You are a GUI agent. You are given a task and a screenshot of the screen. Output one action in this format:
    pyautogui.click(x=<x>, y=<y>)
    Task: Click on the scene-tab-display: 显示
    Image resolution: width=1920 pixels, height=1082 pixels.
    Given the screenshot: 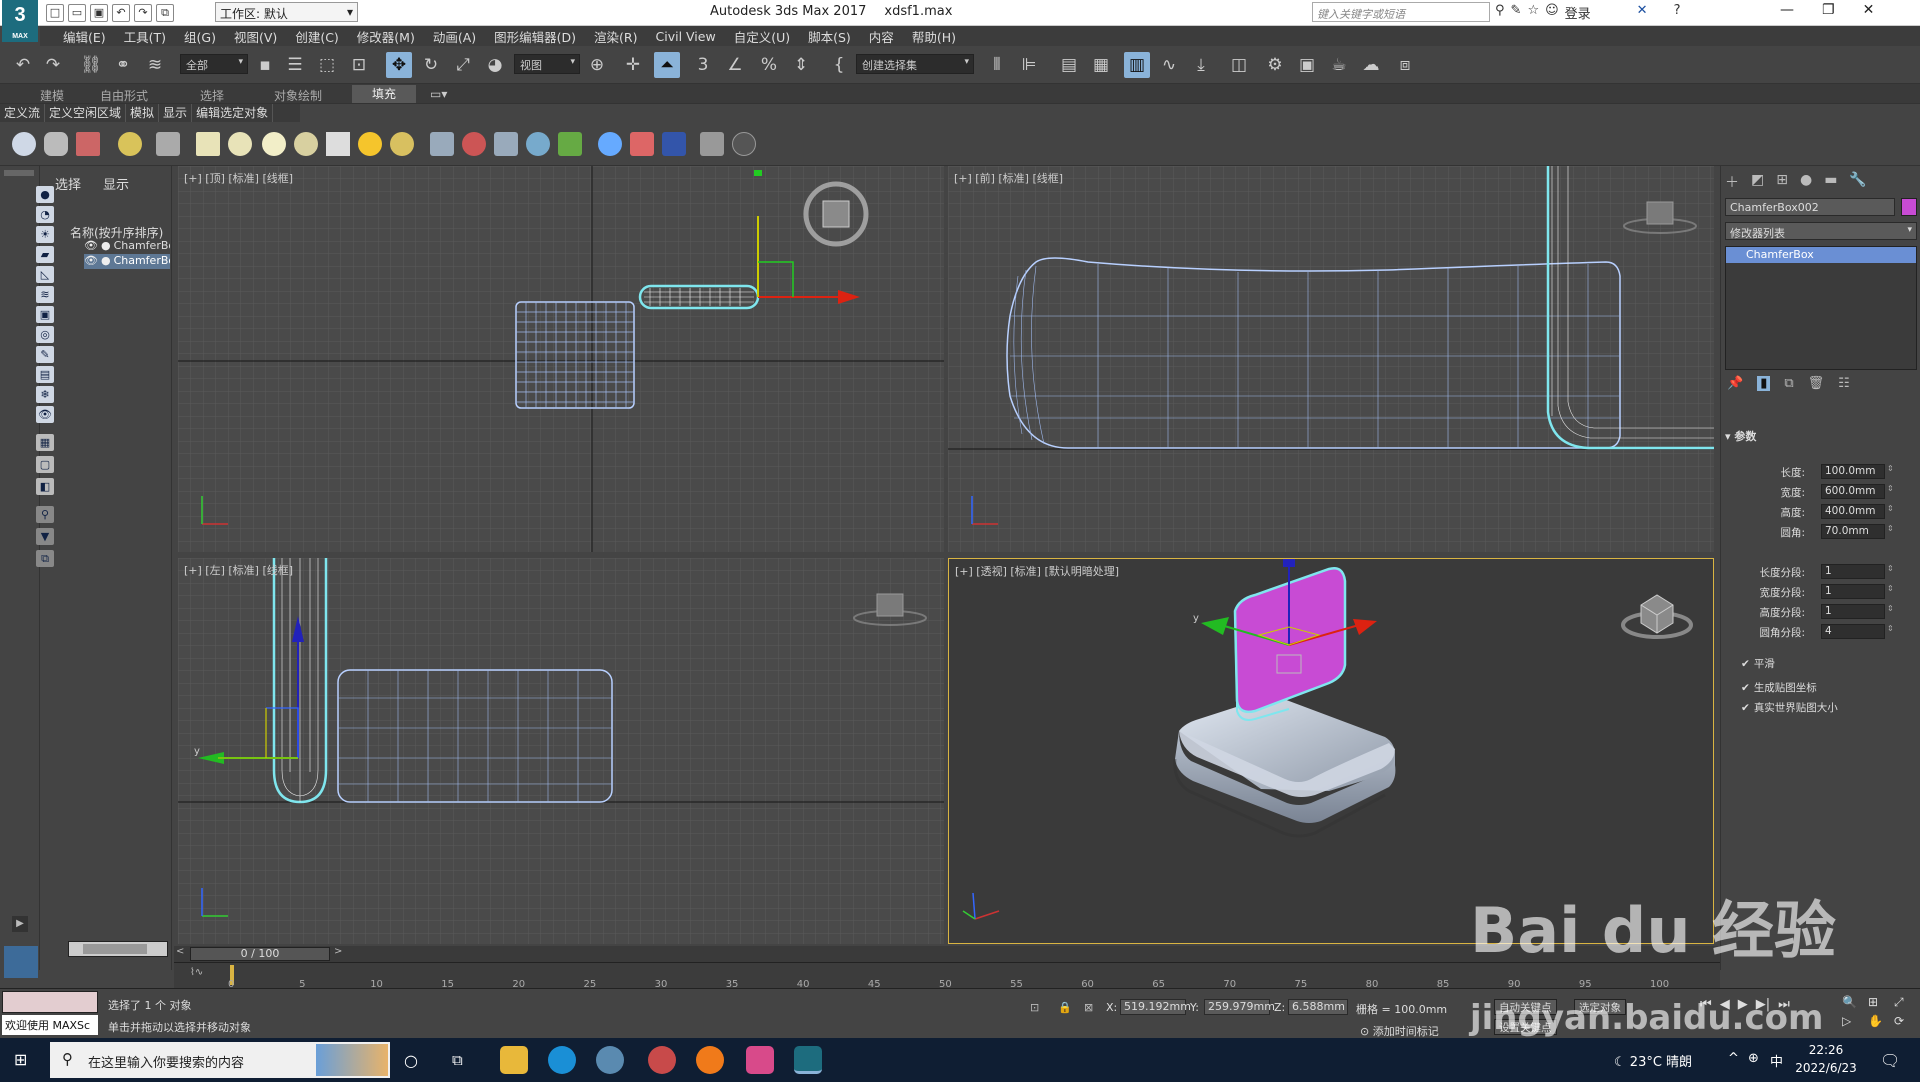 What is the action you would take?
    pyautogui.click(x=116, y=183)
    